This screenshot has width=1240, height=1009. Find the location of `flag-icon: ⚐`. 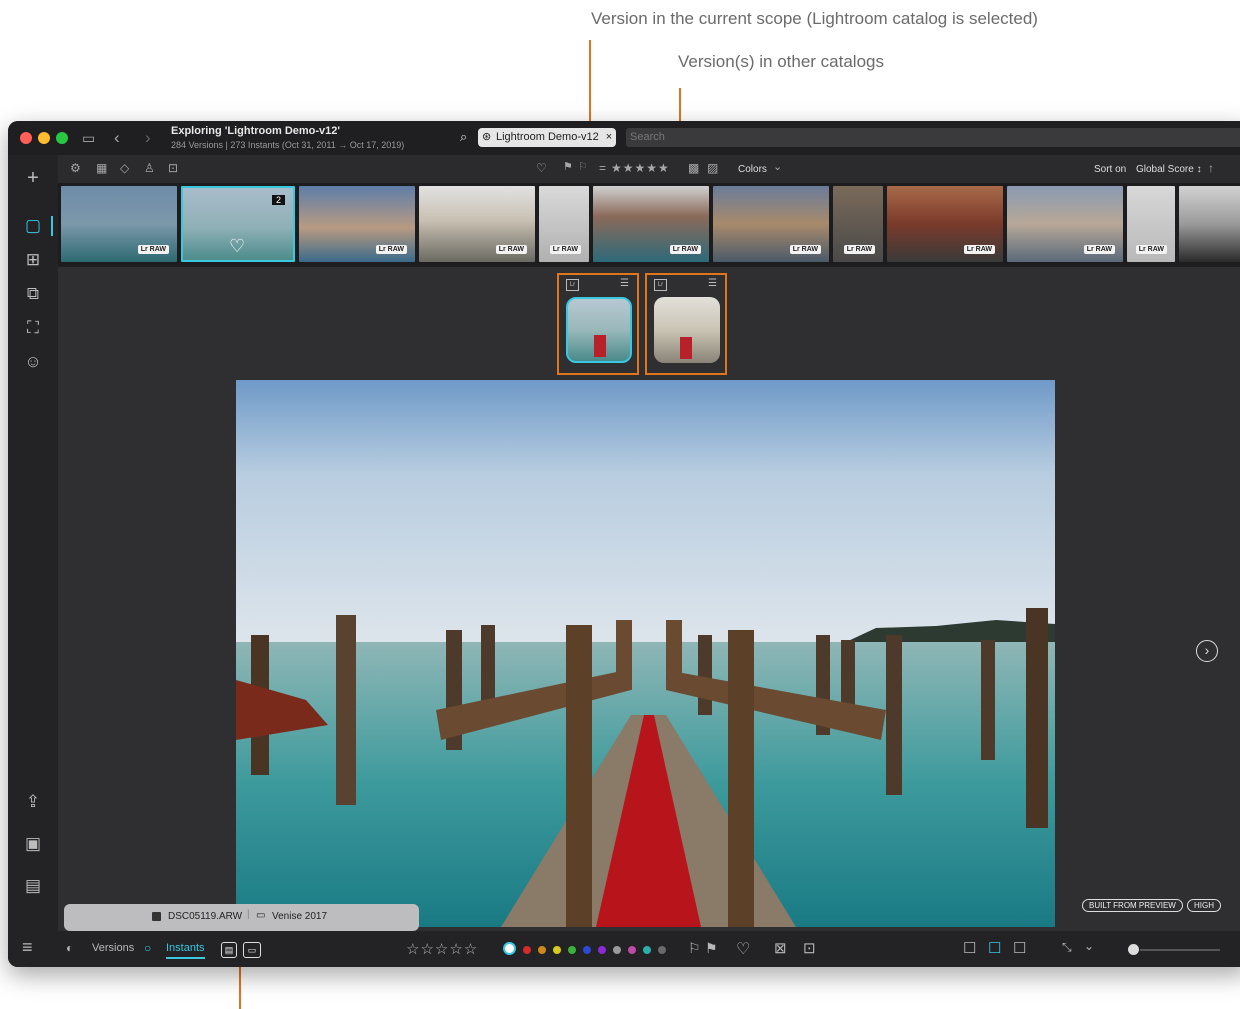

flag-icon: ⚐ is located at coordinates (694, 948).